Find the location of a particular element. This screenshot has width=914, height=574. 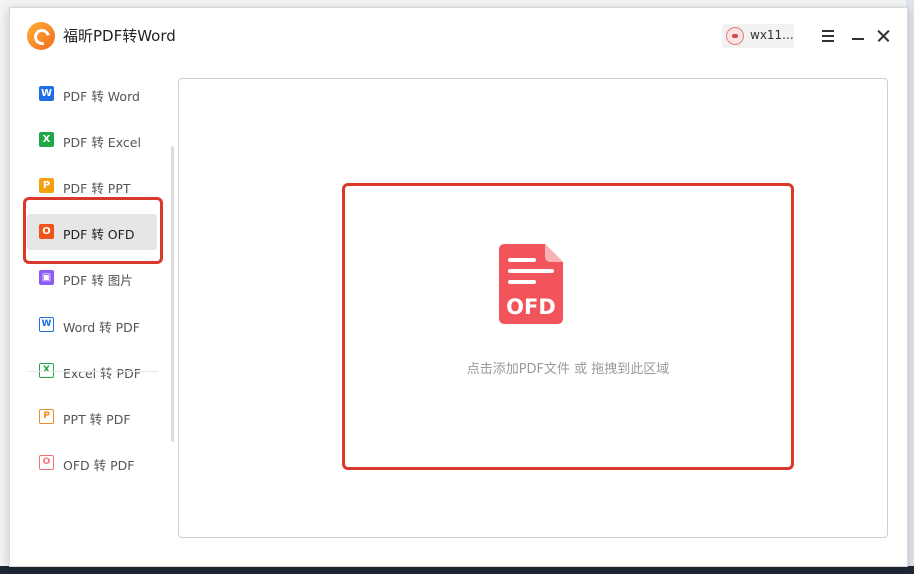

sidebar-item-label: Excel 转 PDF is located at coordinates (102, 373).